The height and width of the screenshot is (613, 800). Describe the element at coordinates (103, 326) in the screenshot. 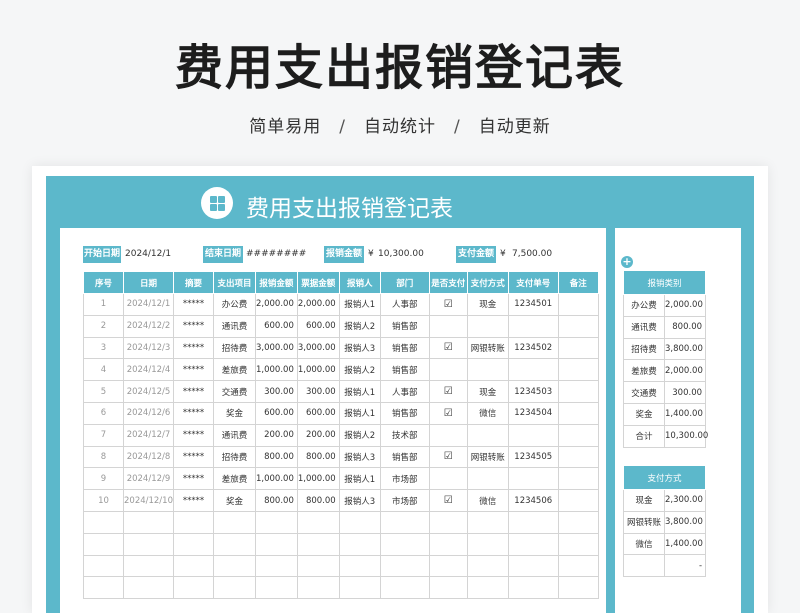

I see `table-cell: 2` at that location.